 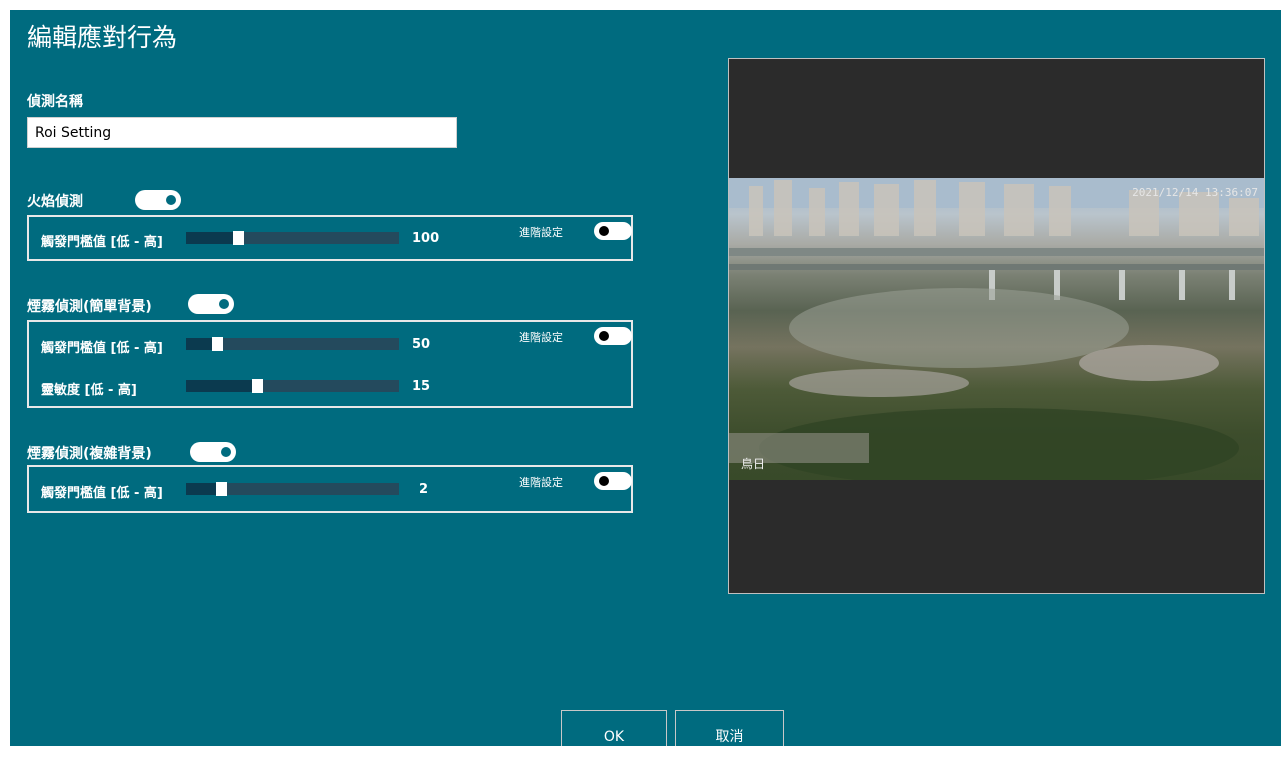 What do you see at coordinates (89, 390) in the screenshot?
I see `smoke-simple-sensitivity-label: 靈敏度 [低 - 高]` at bounding box center [89, 390].